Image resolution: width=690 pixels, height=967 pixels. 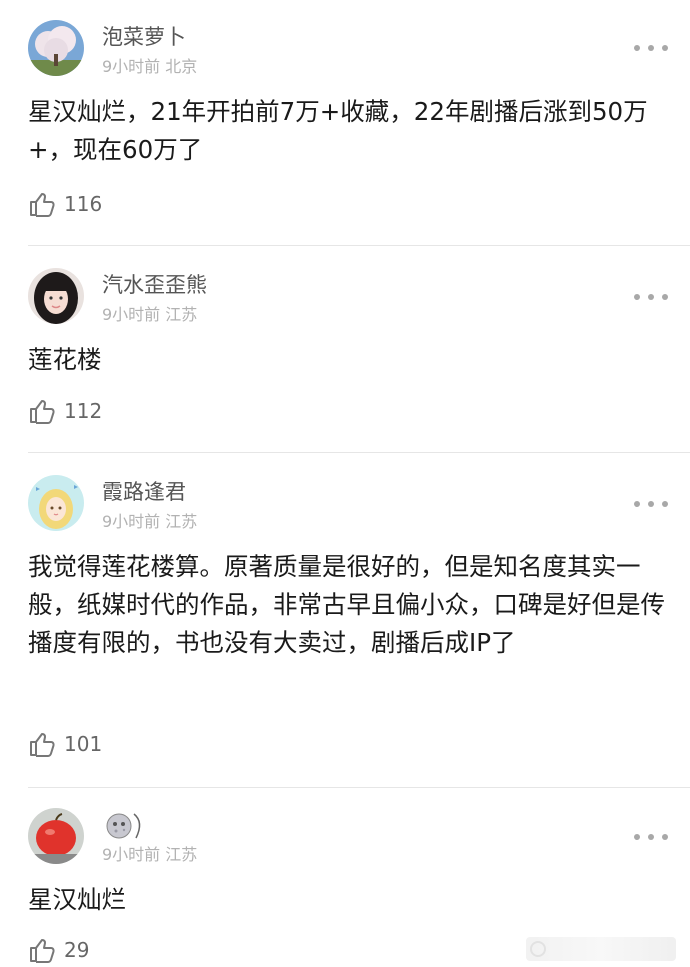 I want to click on moon-face-emoji-icon, so click(x=124, y=825).